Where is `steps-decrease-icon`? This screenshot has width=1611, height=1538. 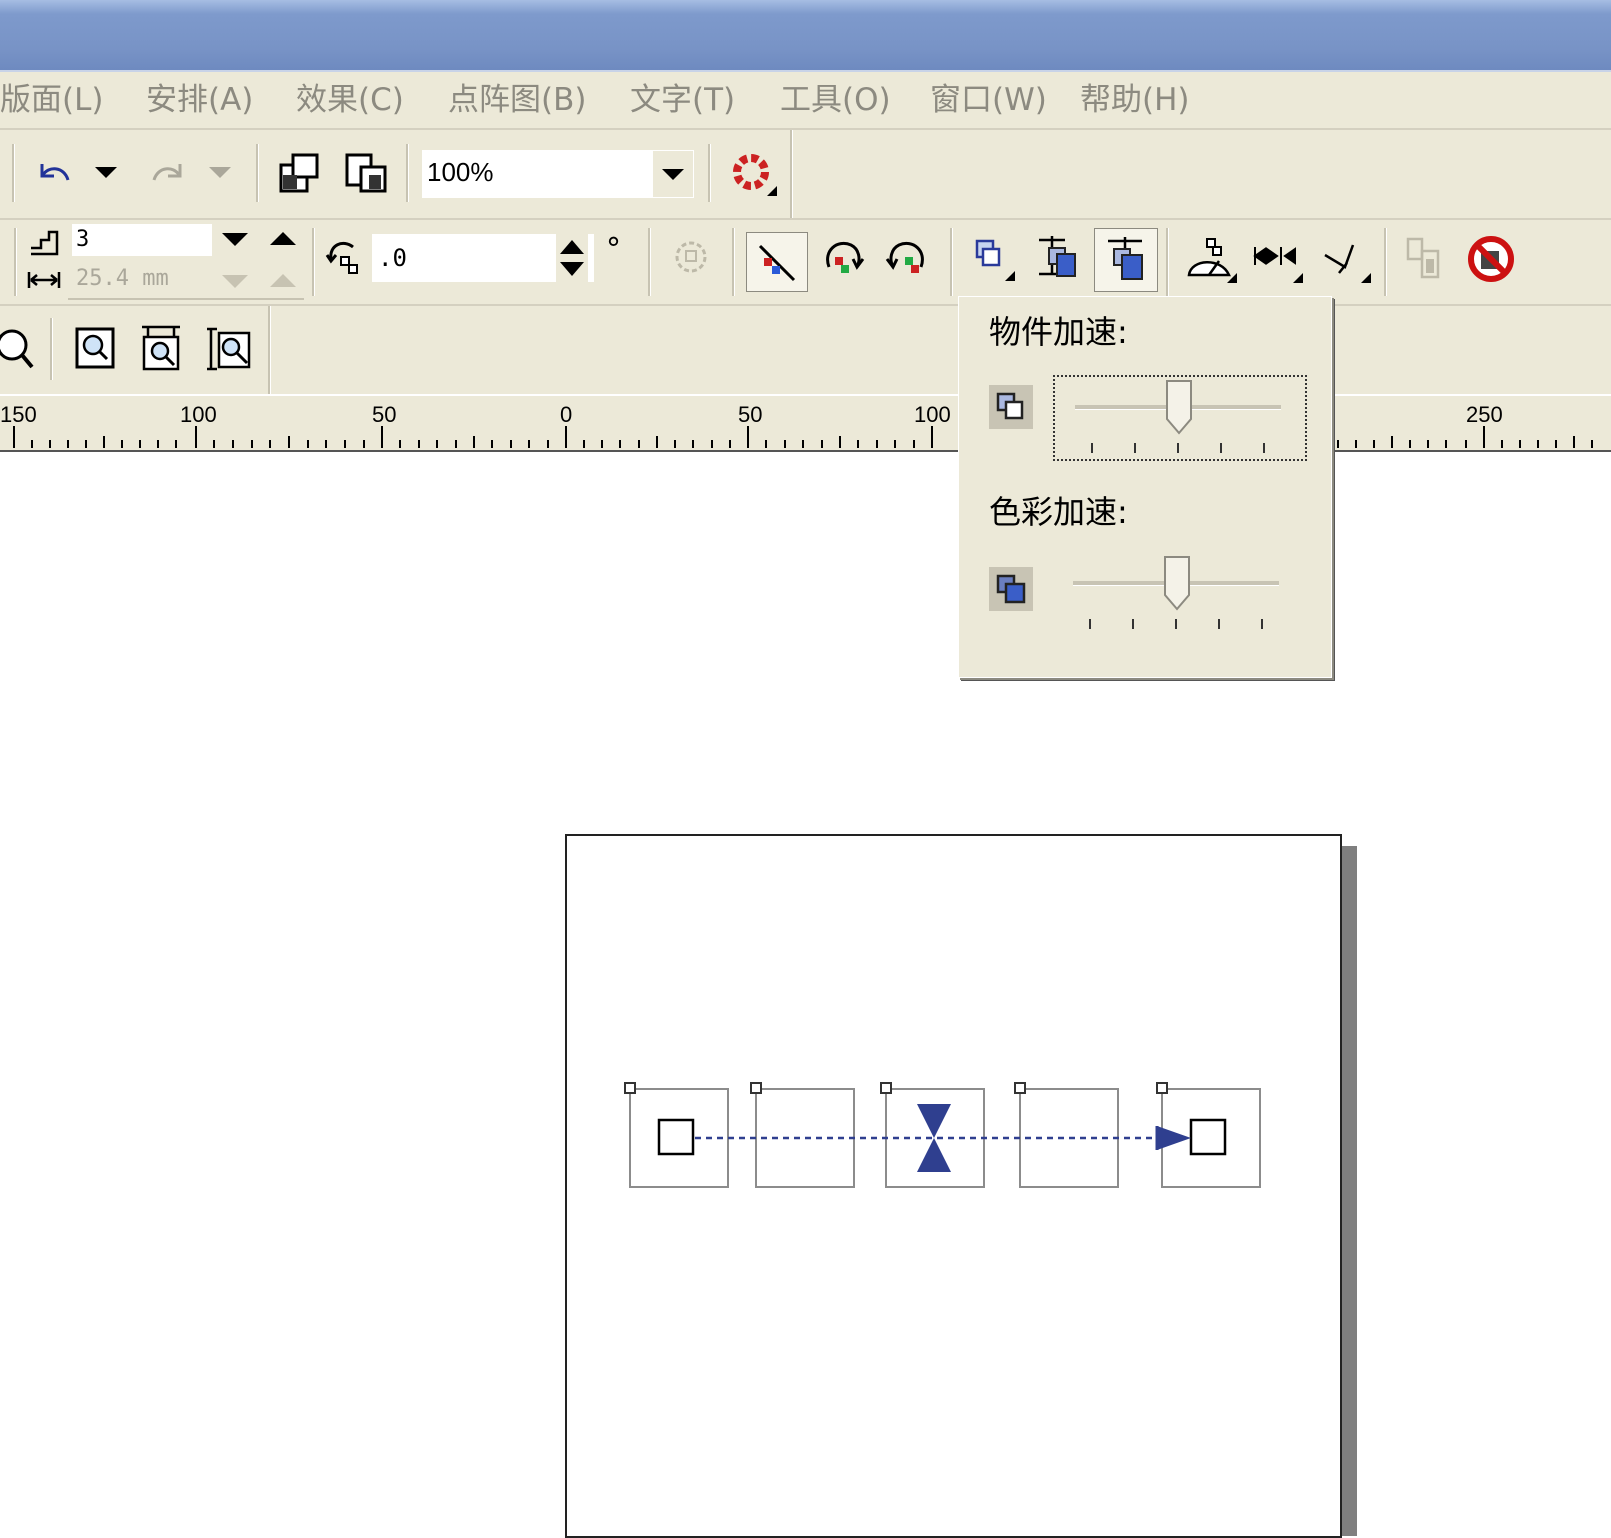 steps-decrease-icon is located at coordinates (235, 239).